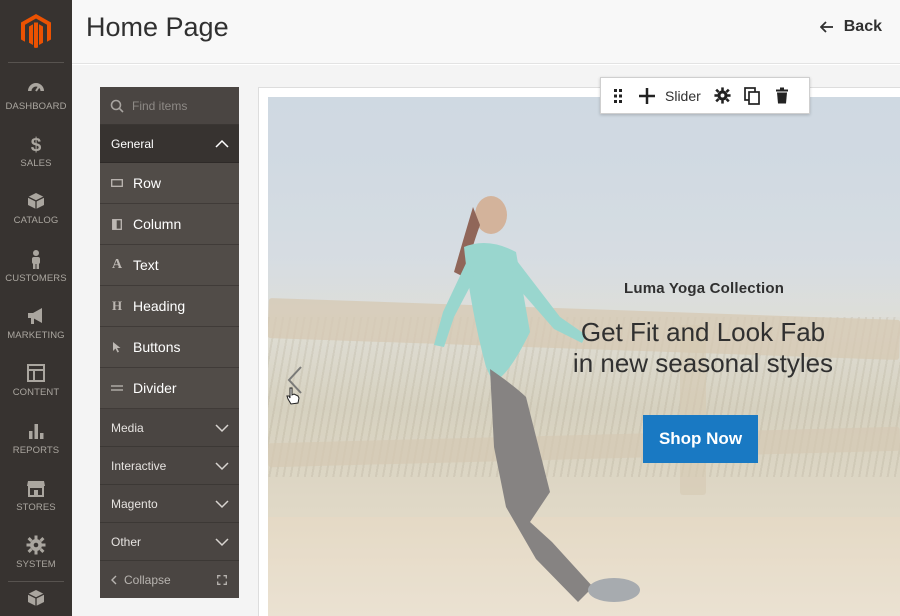  I want to click on panel-item-label: Divider, so click(155, 388).